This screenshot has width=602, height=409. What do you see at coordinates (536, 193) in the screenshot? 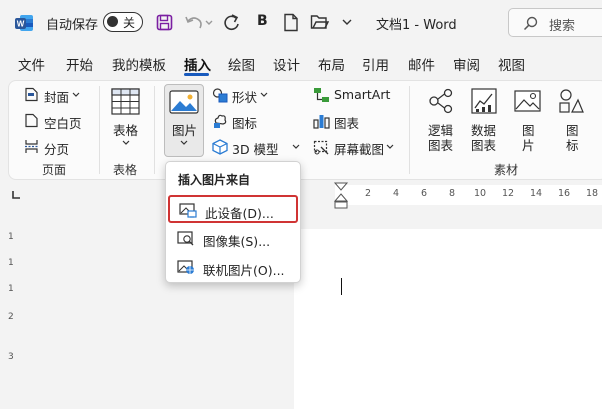
I see `ruler-number: 14` at bounding box center [536, 193].